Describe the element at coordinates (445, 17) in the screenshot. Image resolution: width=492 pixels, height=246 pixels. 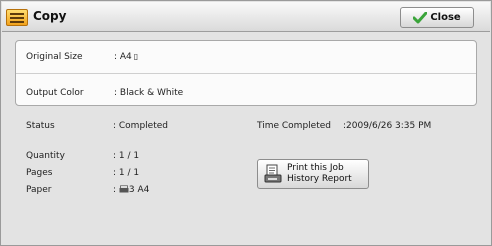
I see `close-button-label: Close` at that location.